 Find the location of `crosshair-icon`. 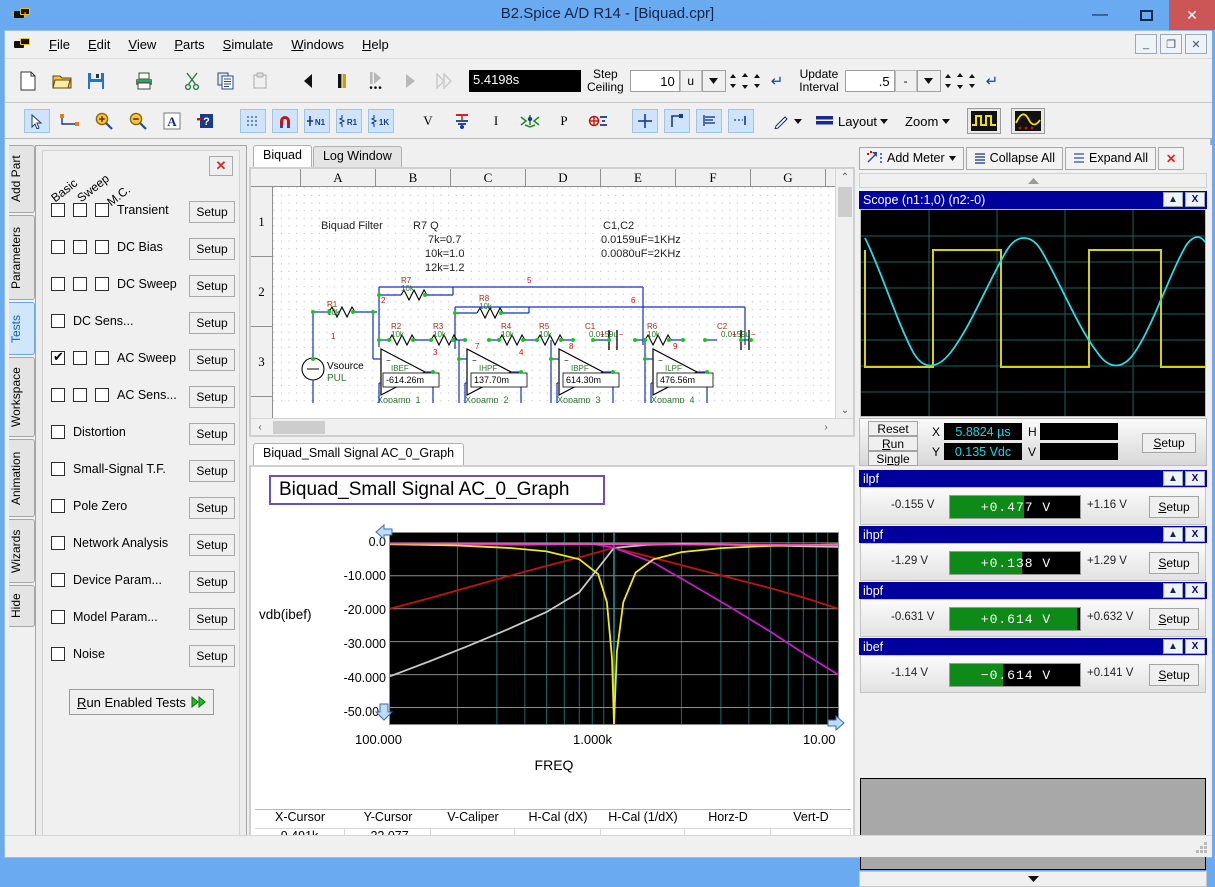

crosshair-icon is located at coordinates (645, 121).